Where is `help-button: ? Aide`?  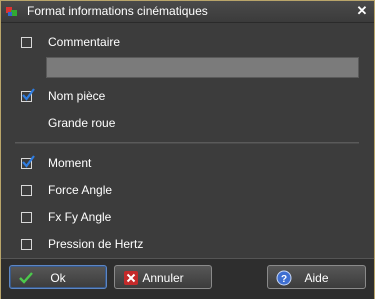 help-button: ? Aide is located at coordinates (316, 277).